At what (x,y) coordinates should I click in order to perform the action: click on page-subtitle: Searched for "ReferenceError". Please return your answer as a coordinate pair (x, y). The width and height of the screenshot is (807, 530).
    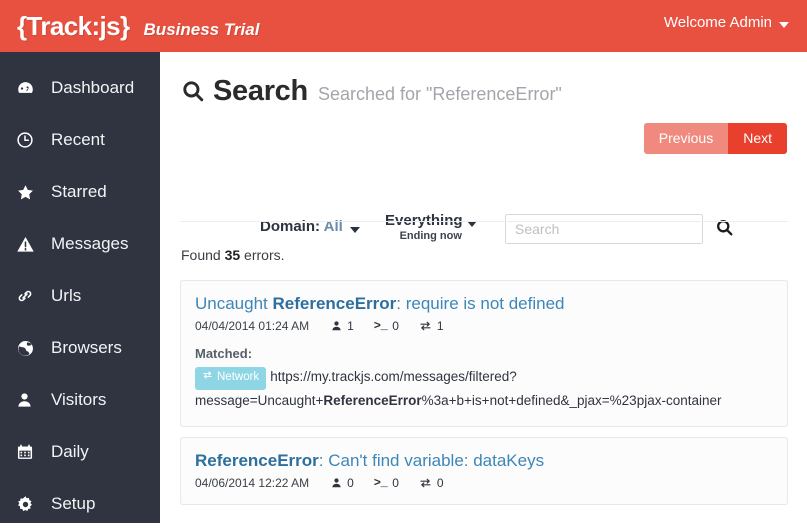
    Looking at the image, I should click on (439, 94).